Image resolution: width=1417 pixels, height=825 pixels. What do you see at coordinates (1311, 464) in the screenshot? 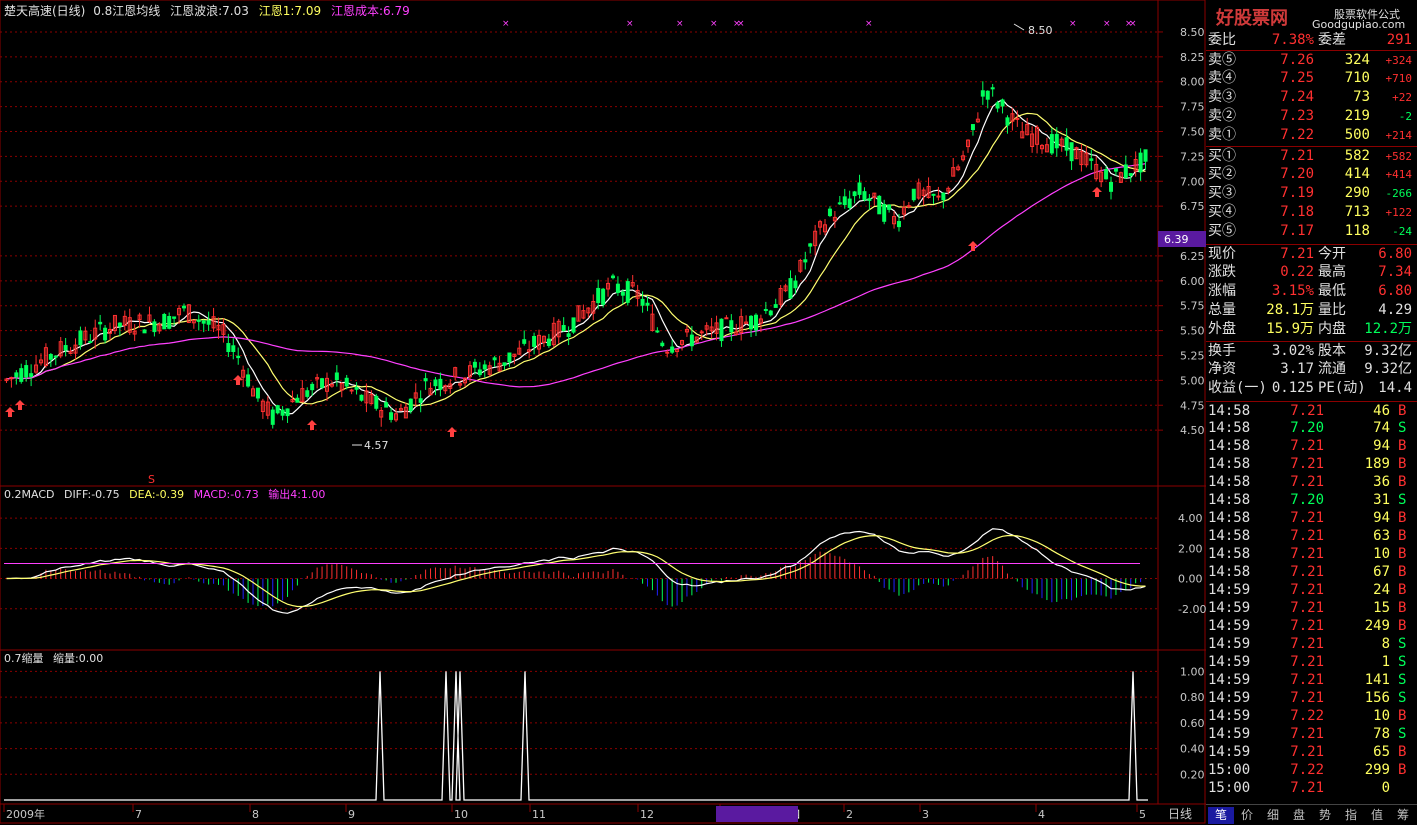
I see `tick-row: 14:58 7.21 189 B` at bounding box center [1311, 464].